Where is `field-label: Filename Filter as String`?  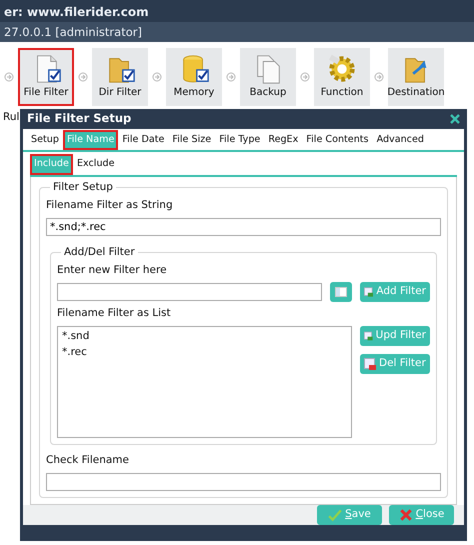
field-label: Filename Filter as String is located at coordinates (110, 205).